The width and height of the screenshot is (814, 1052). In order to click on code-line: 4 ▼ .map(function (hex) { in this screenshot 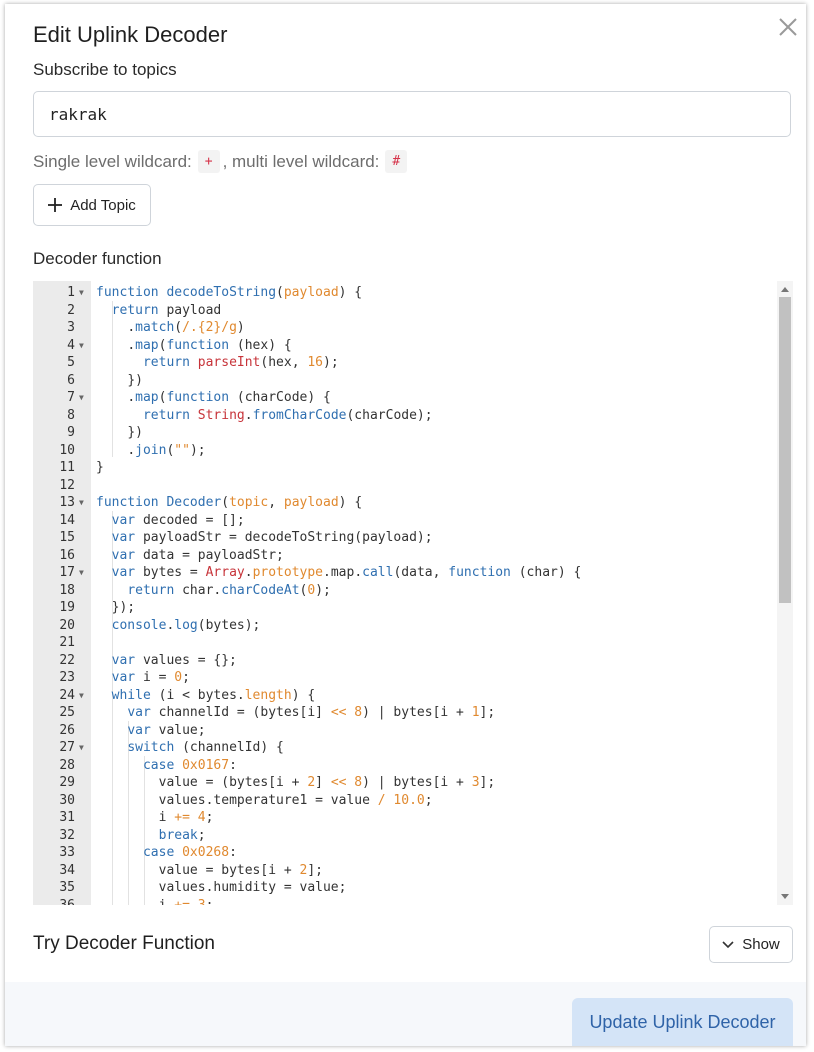, I will do `click(405, 346)`.